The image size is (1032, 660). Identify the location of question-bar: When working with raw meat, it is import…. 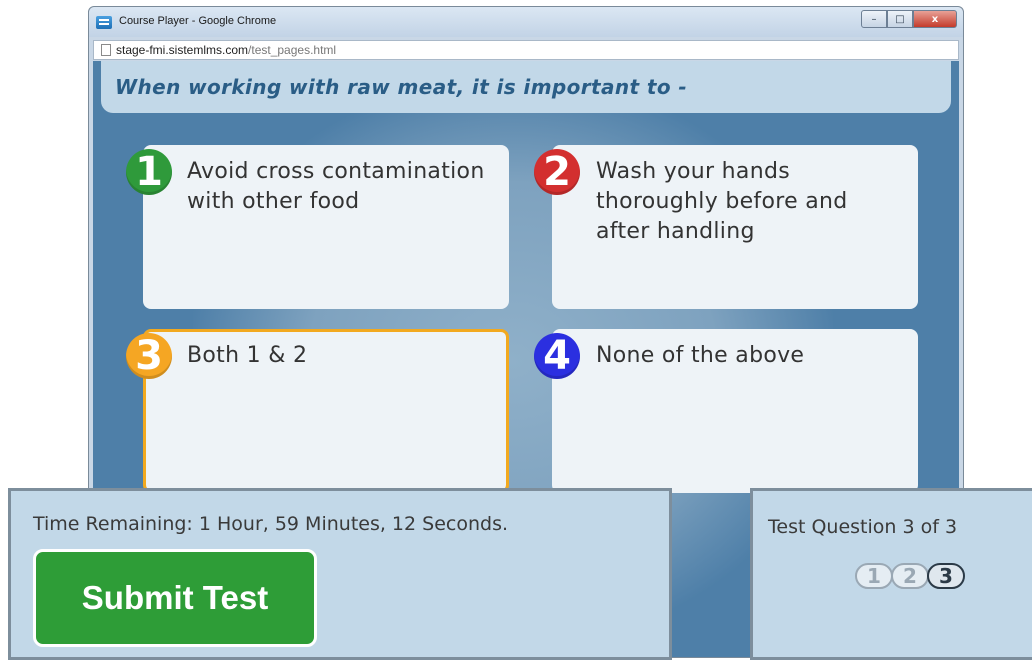
(526, 87).